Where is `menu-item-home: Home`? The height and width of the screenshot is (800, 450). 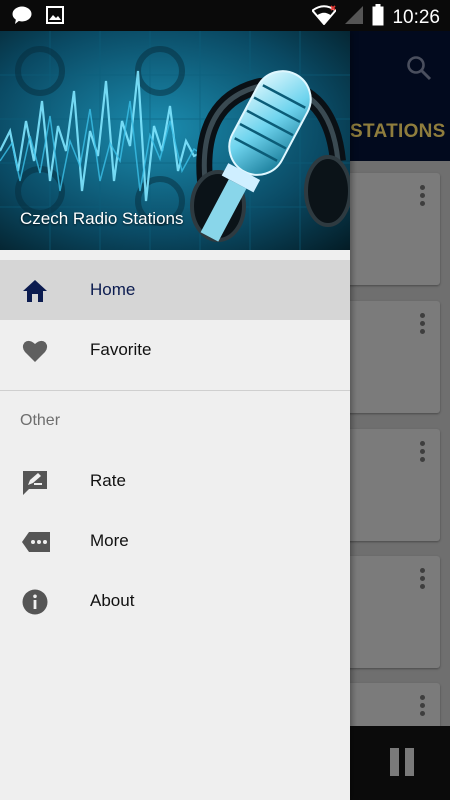
menu-item-home: Home is located at coordinates (175, 290).